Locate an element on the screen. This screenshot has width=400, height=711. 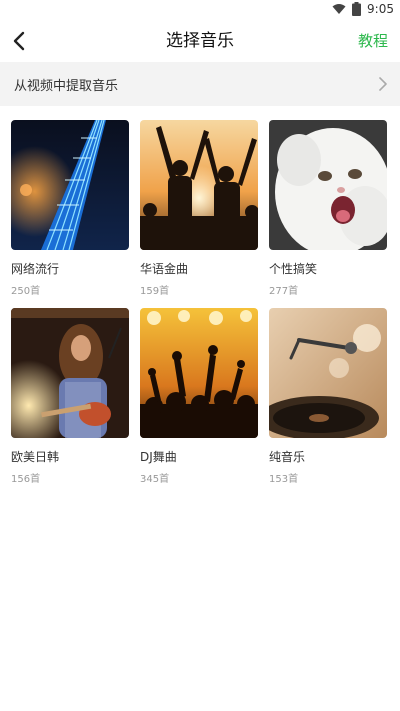
category-card-chinese-hits: 华语金曲 159首 is located at coordinates (199, 208).